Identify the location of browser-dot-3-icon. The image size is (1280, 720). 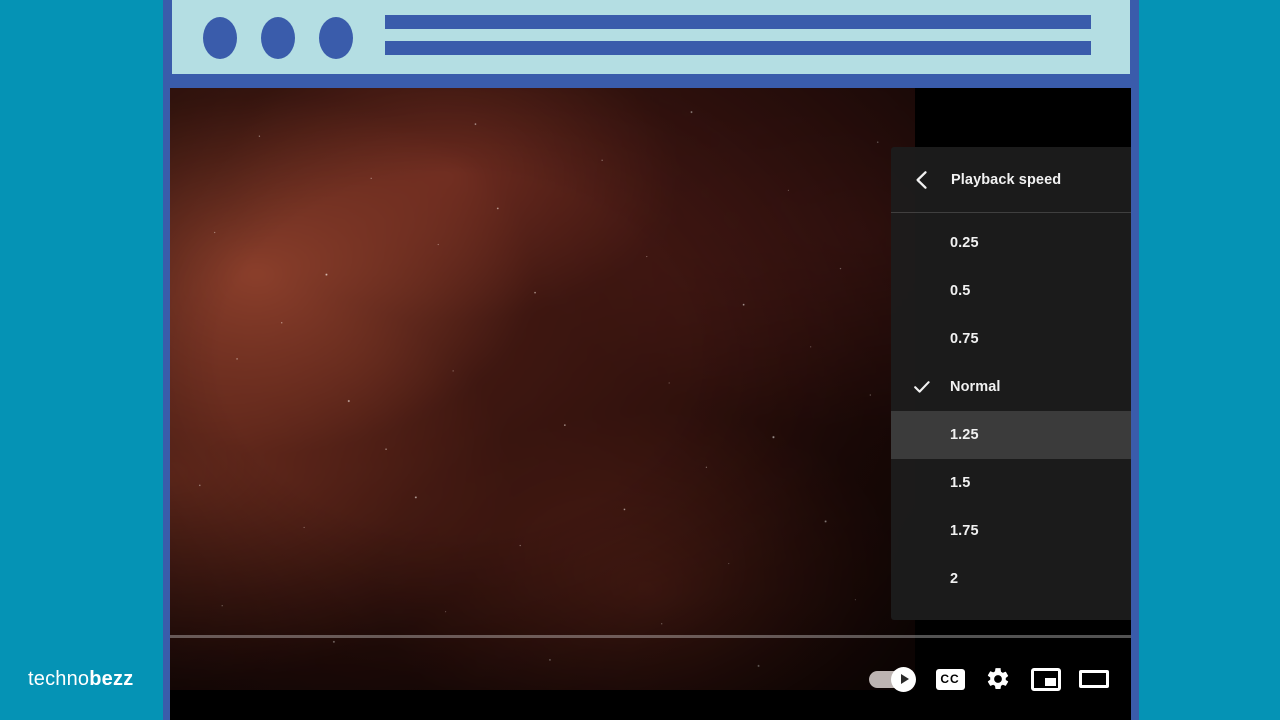
(336, 38).